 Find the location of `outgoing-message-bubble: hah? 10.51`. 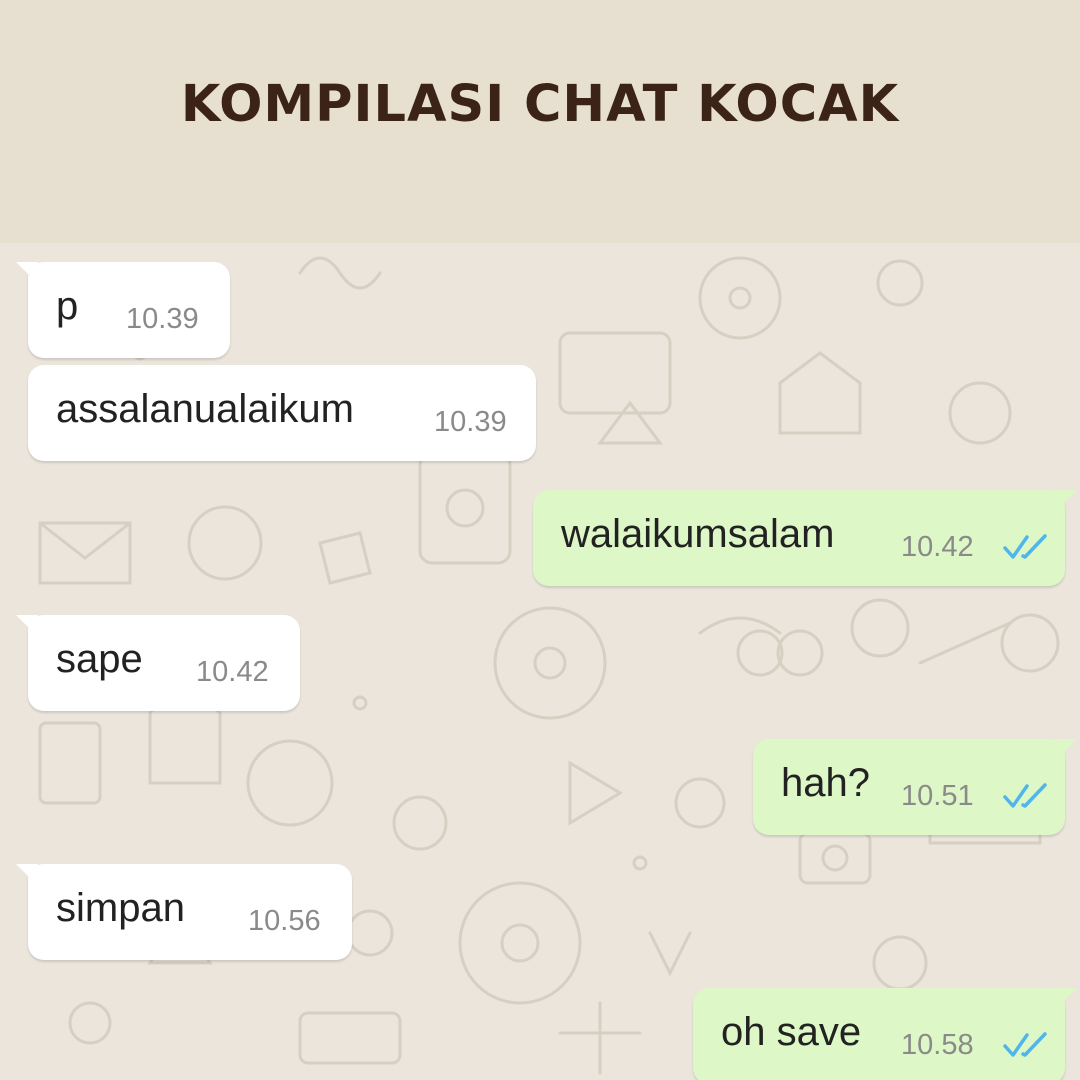

outgoing-message-bubble: hah? 10.51 is located at coordinates (915, 787).